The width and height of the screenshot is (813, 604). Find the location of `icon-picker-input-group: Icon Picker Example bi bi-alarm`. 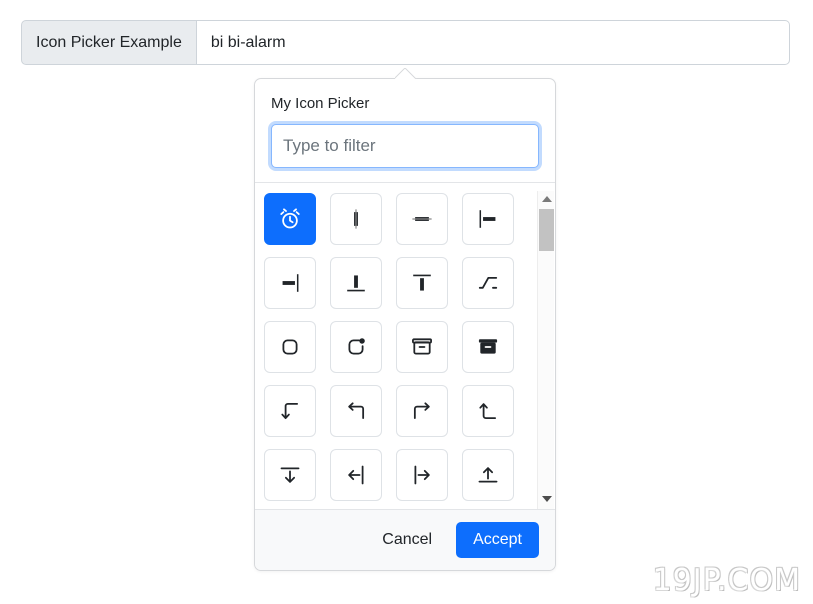

icon-picker-input-group: Icon Picker Example bi bi-alarm is located at coordinates (405, 42).